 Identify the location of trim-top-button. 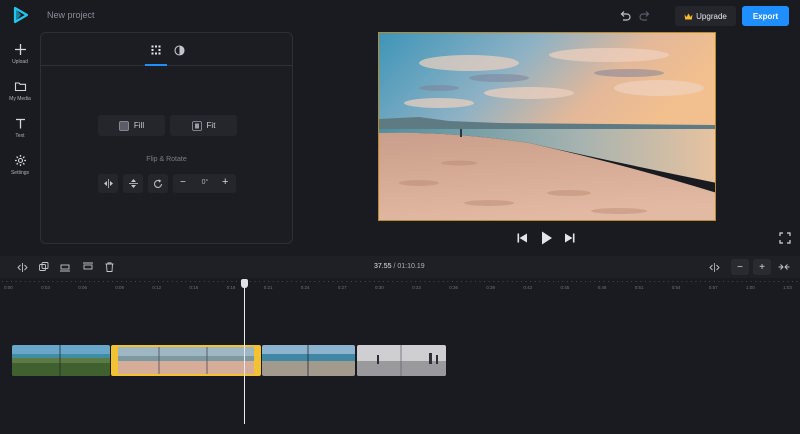
(88, 267).